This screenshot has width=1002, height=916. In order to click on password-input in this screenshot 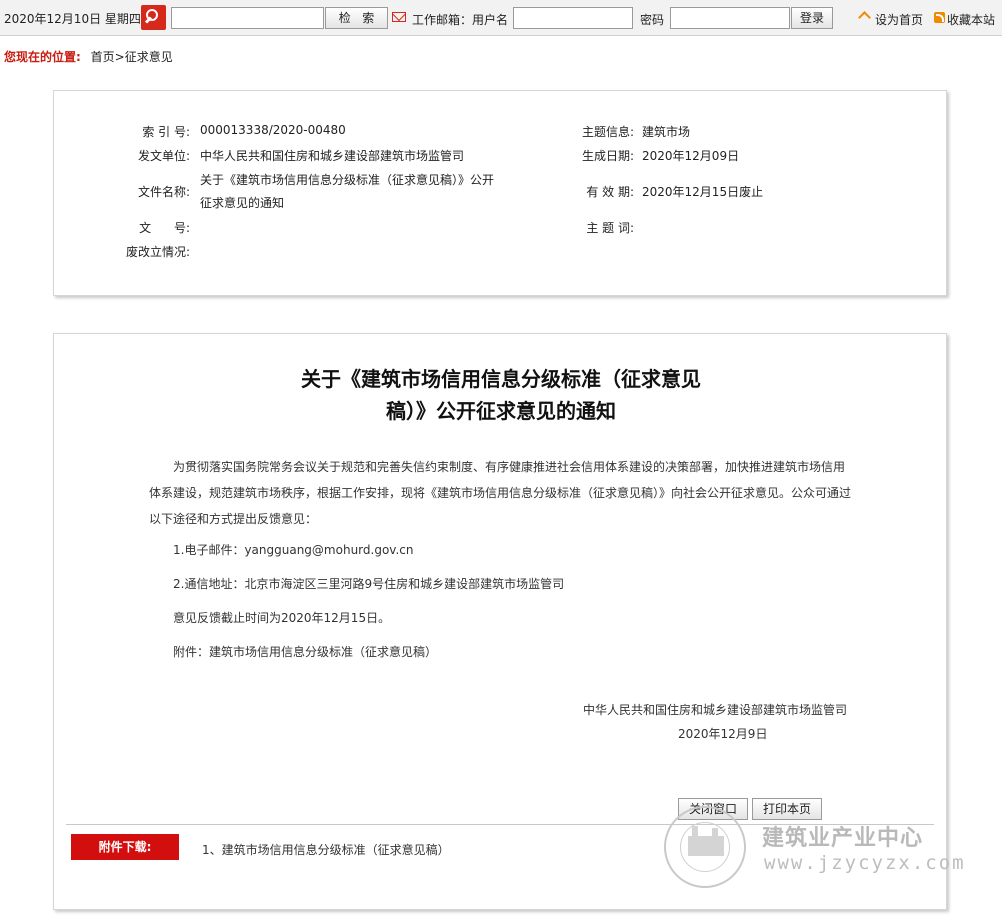, I will do `click(730, 18)`.